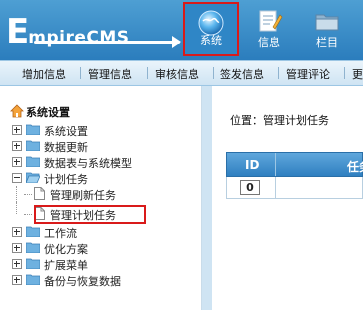  What do you see at coordinates (294, 188) in the screenshot?
I see `table-row: 0` at bounding box center [294, 188].